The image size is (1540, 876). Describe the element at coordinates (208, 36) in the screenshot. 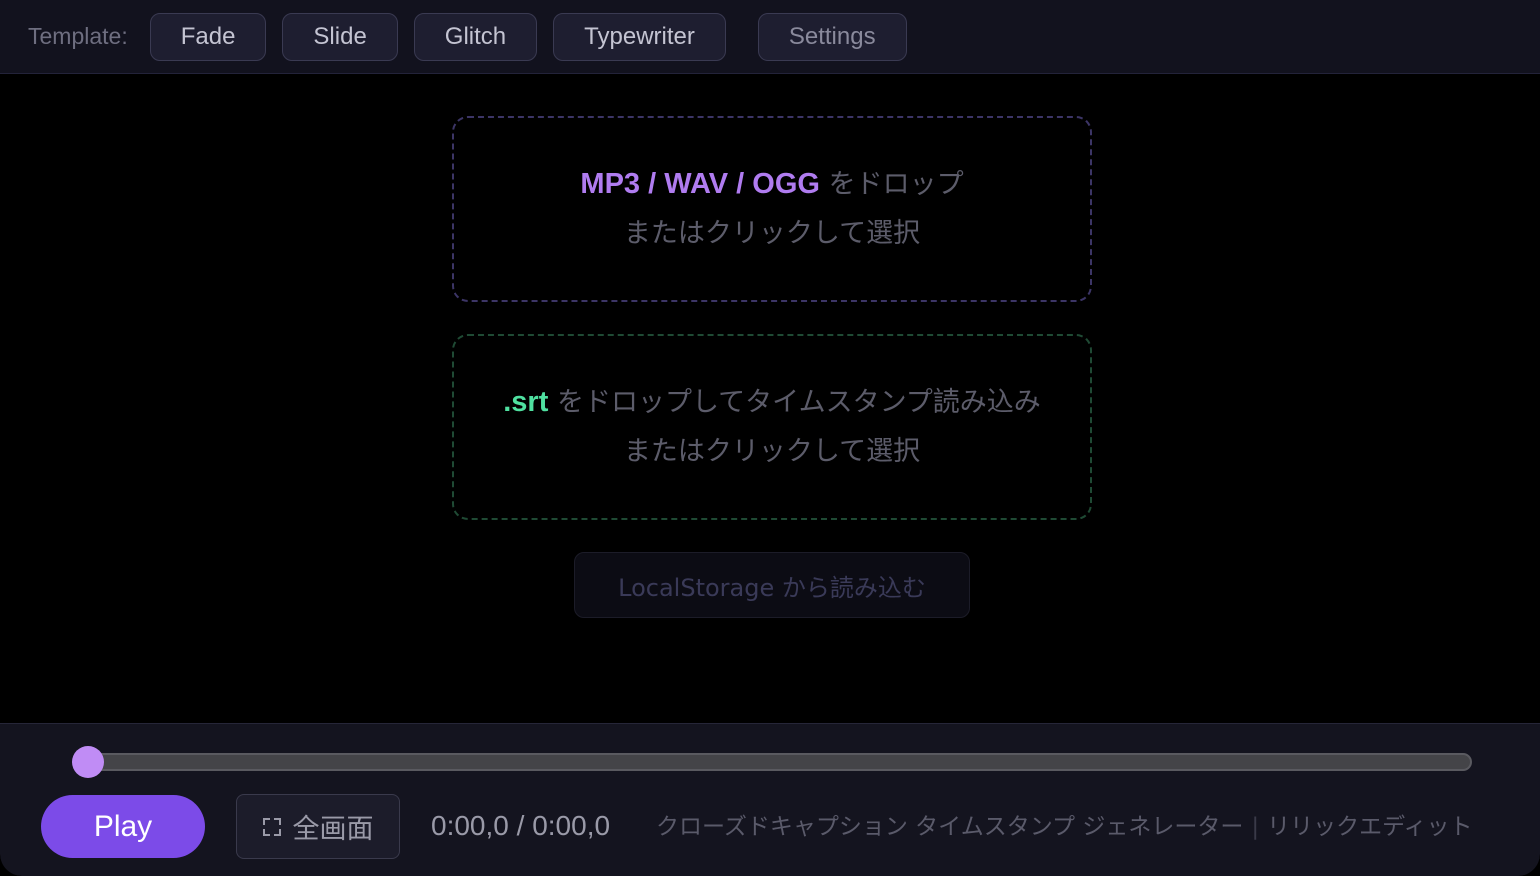

I see `template-fade-button: Fade` at that location.